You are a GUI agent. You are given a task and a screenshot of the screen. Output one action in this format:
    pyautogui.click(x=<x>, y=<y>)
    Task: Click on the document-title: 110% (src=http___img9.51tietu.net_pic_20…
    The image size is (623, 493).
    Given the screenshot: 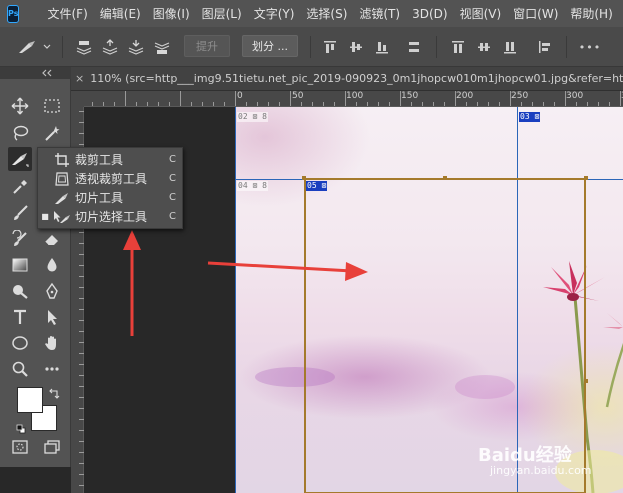 What is the action you would take?
    pyautogui.click(x=356, y=78)
    